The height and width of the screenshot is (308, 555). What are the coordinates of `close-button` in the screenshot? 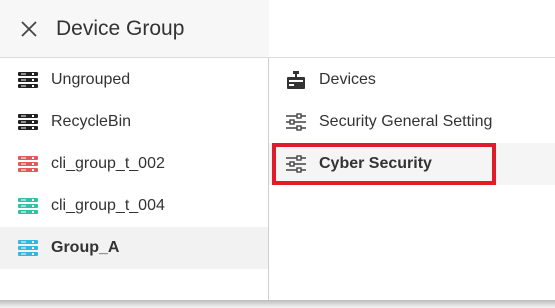 It's located at (29, 29).